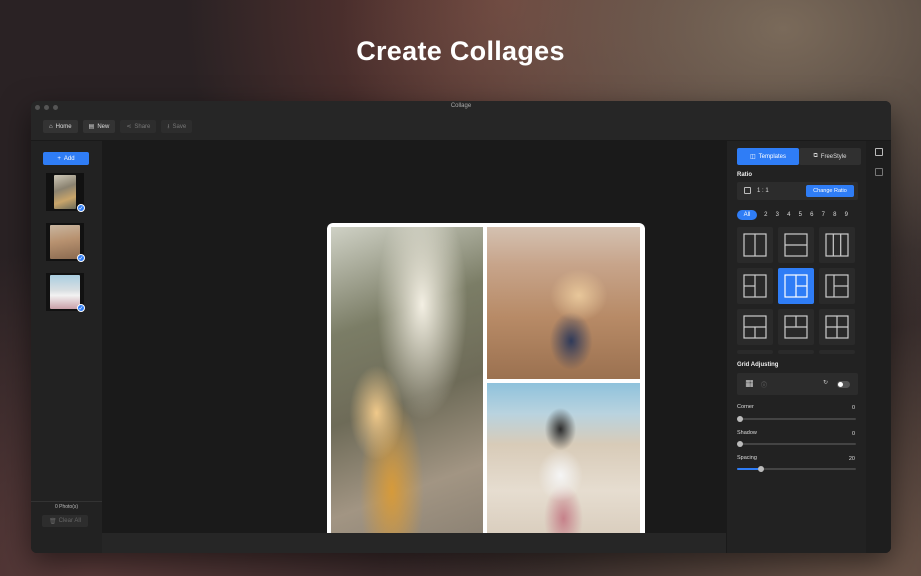 The height and width of the screenshot is (576, 921). I want to click on template-top-split, so click(755, 327).